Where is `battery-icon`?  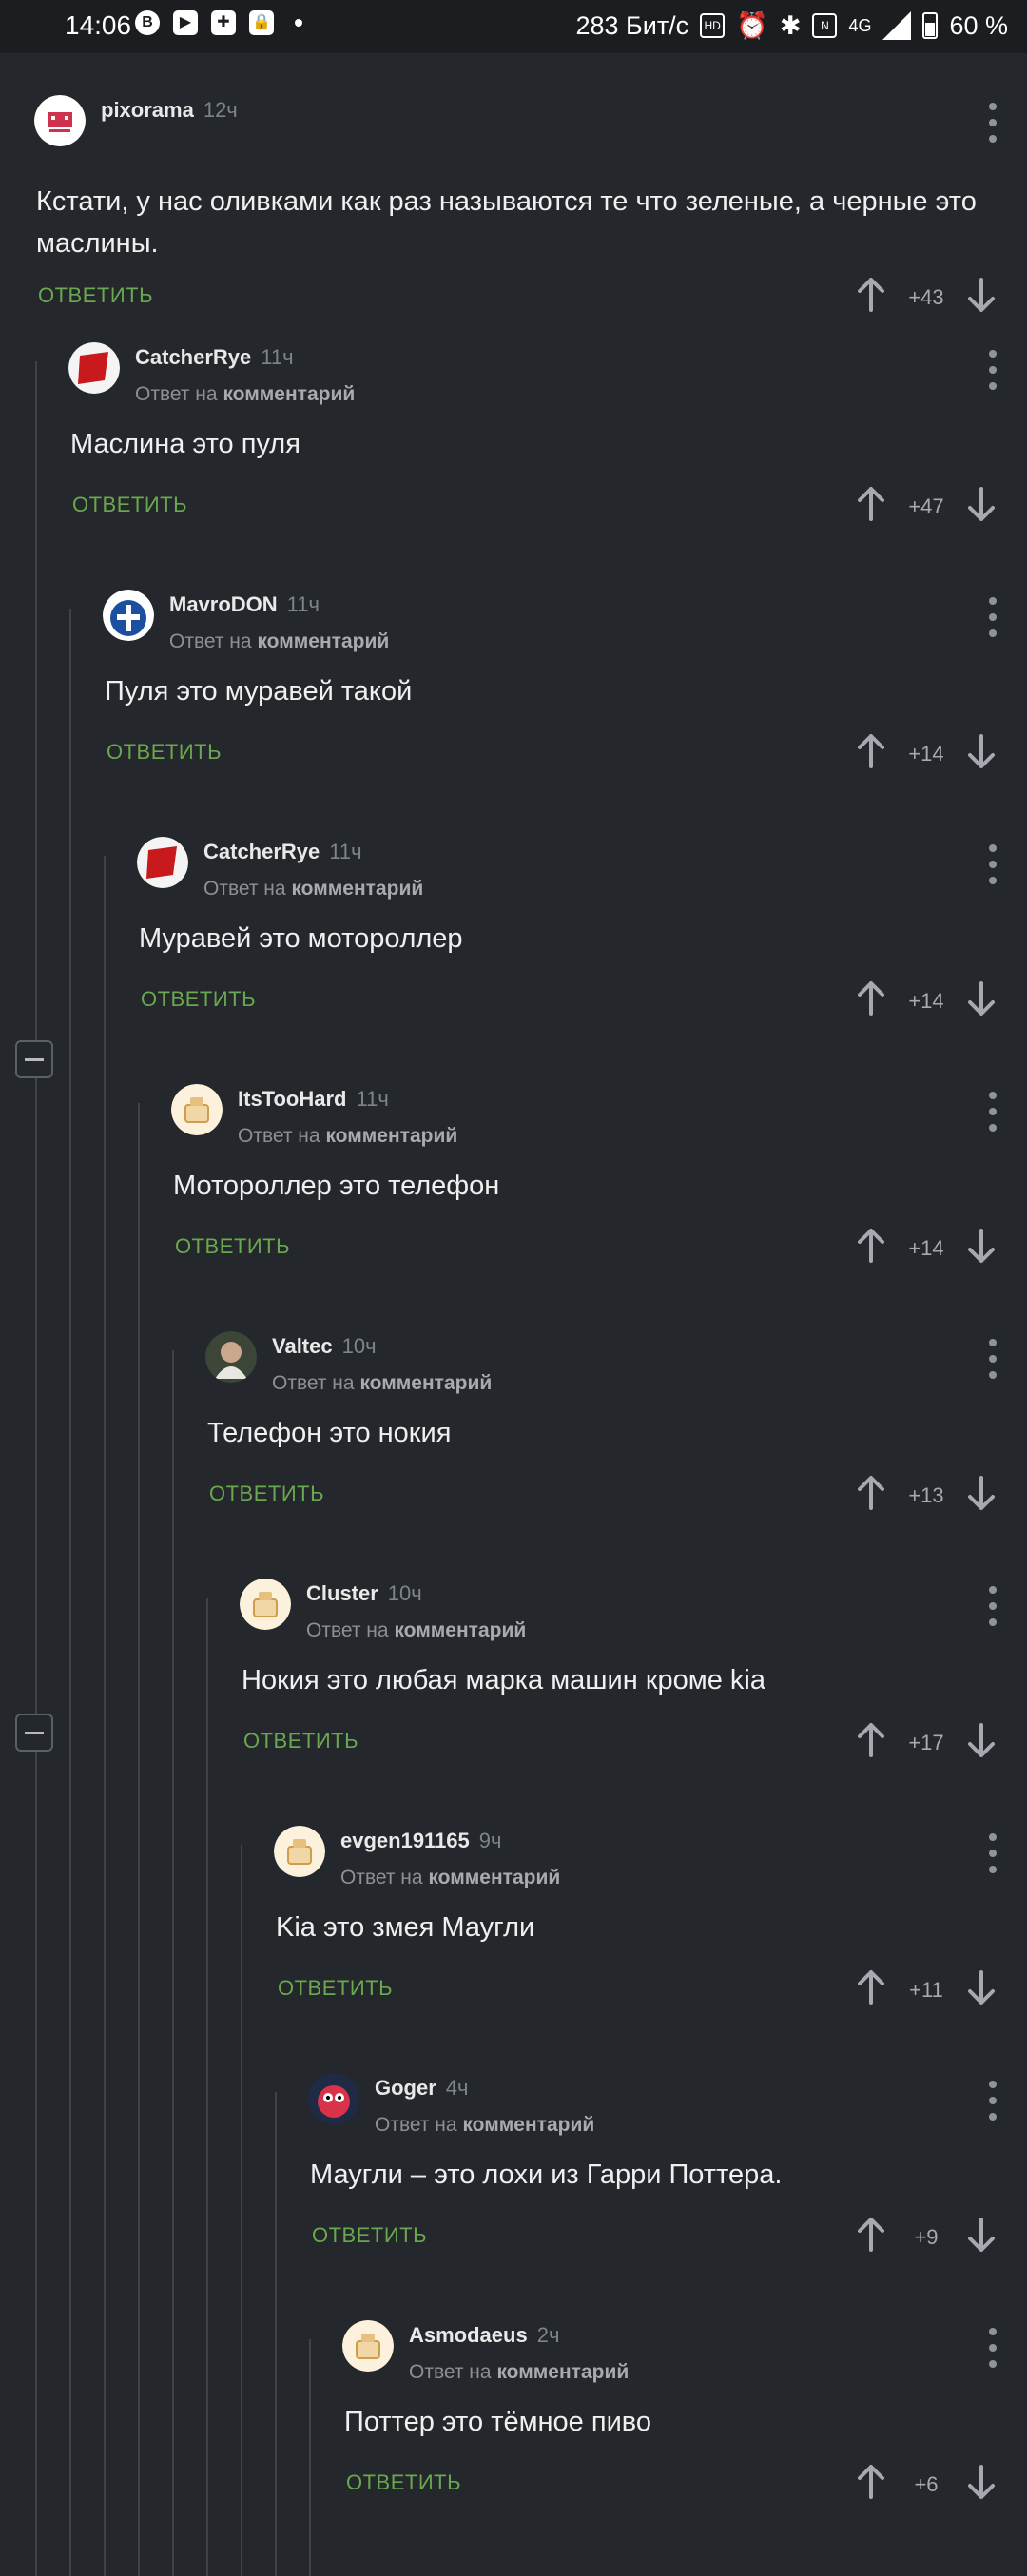
battery-icon is located at coordinates (930, 25).